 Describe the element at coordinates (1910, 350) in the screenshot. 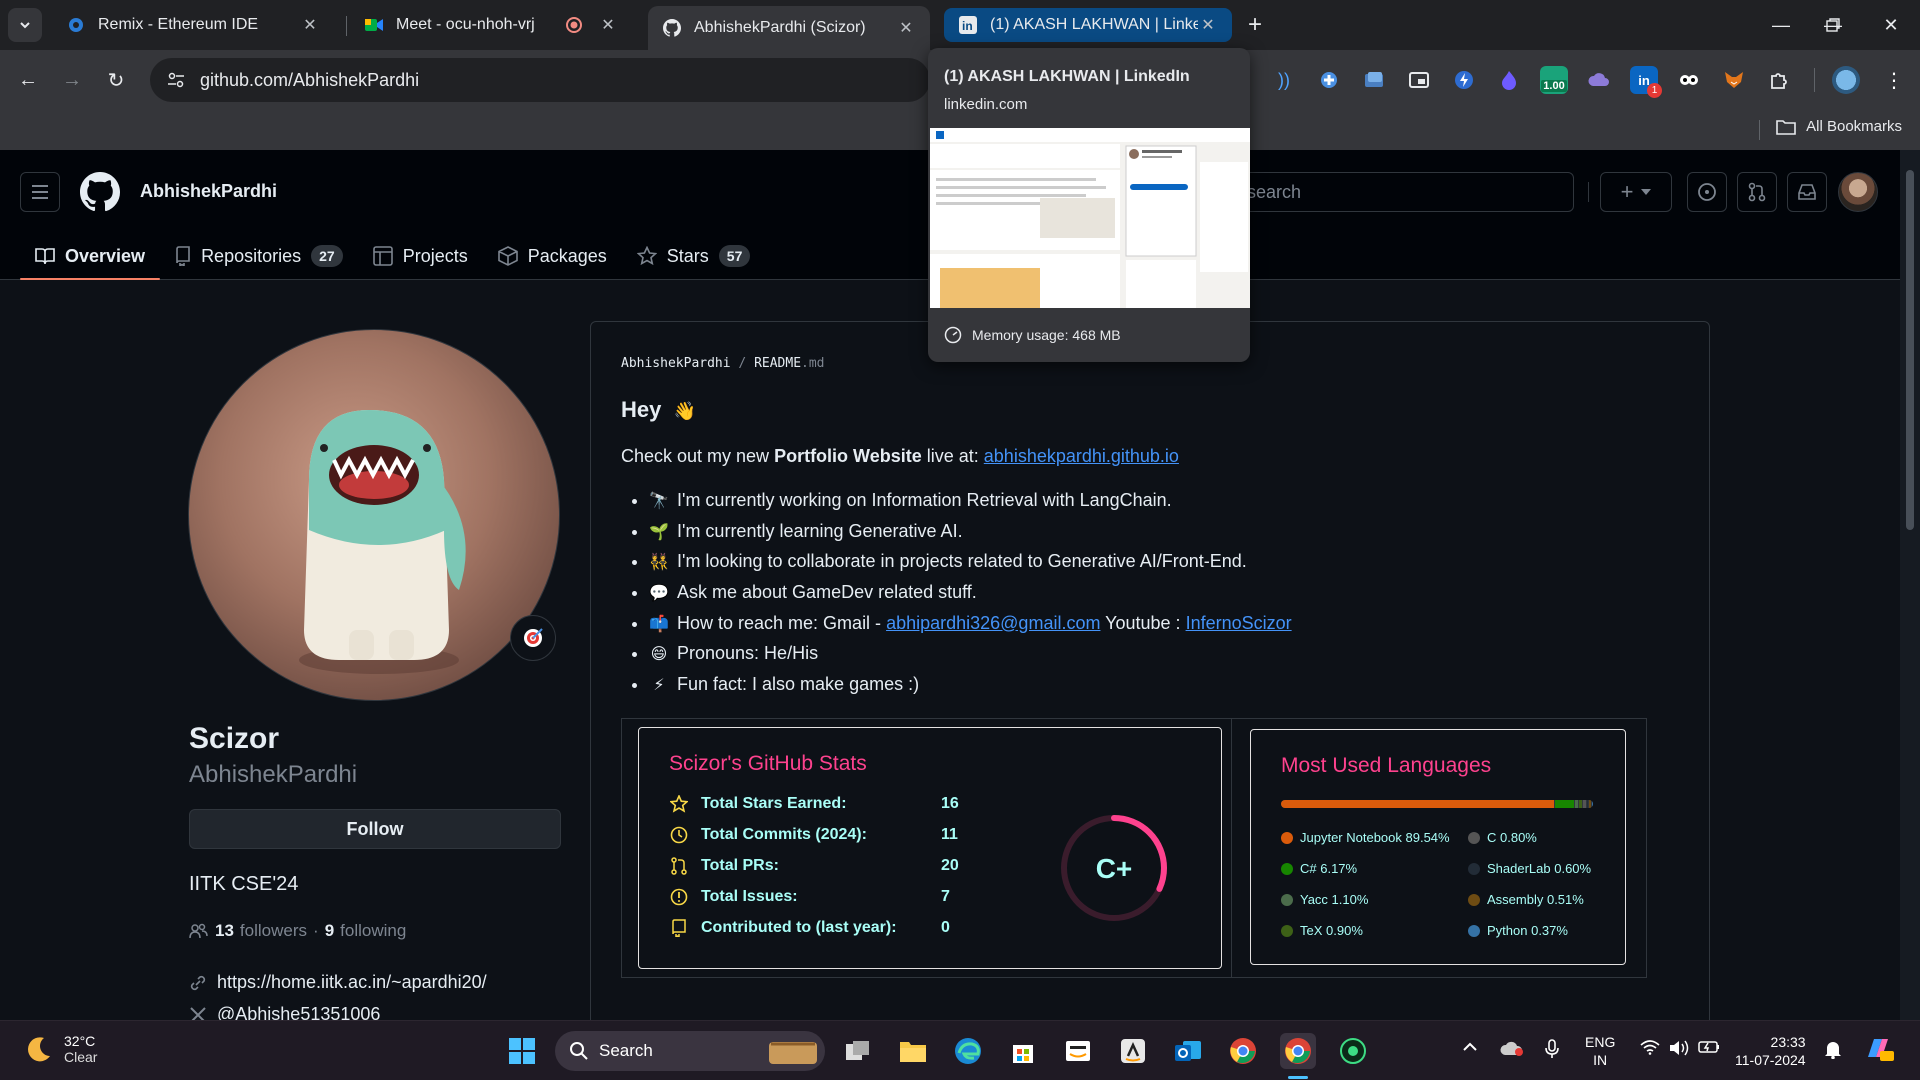

I see `scrollbar-thumb` at that location.